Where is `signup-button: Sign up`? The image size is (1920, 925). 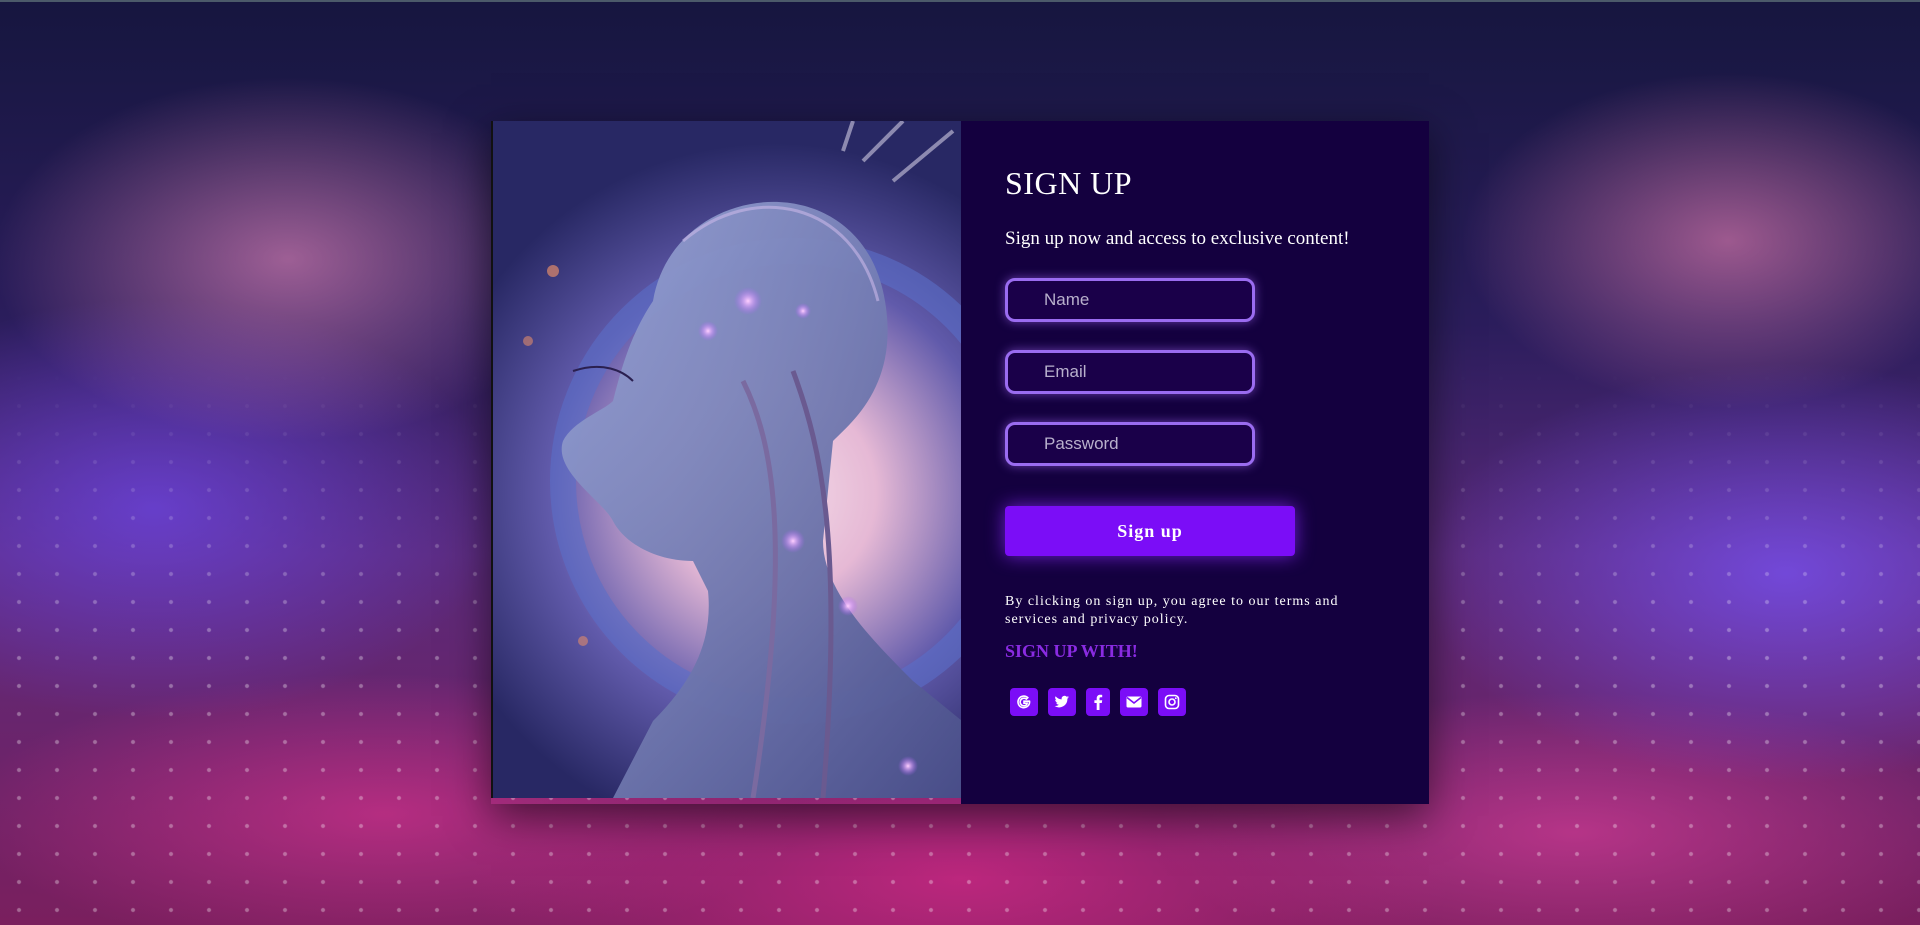
signup-button: Sign up is located at coordinates (1150, 531).